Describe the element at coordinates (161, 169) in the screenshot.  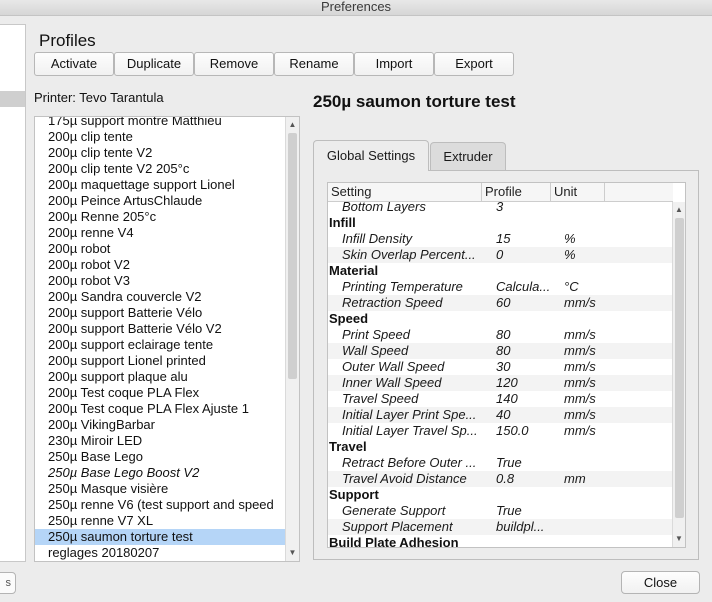
I see `profile-list-item: 200µ clip tente V2 205°c` at that location.